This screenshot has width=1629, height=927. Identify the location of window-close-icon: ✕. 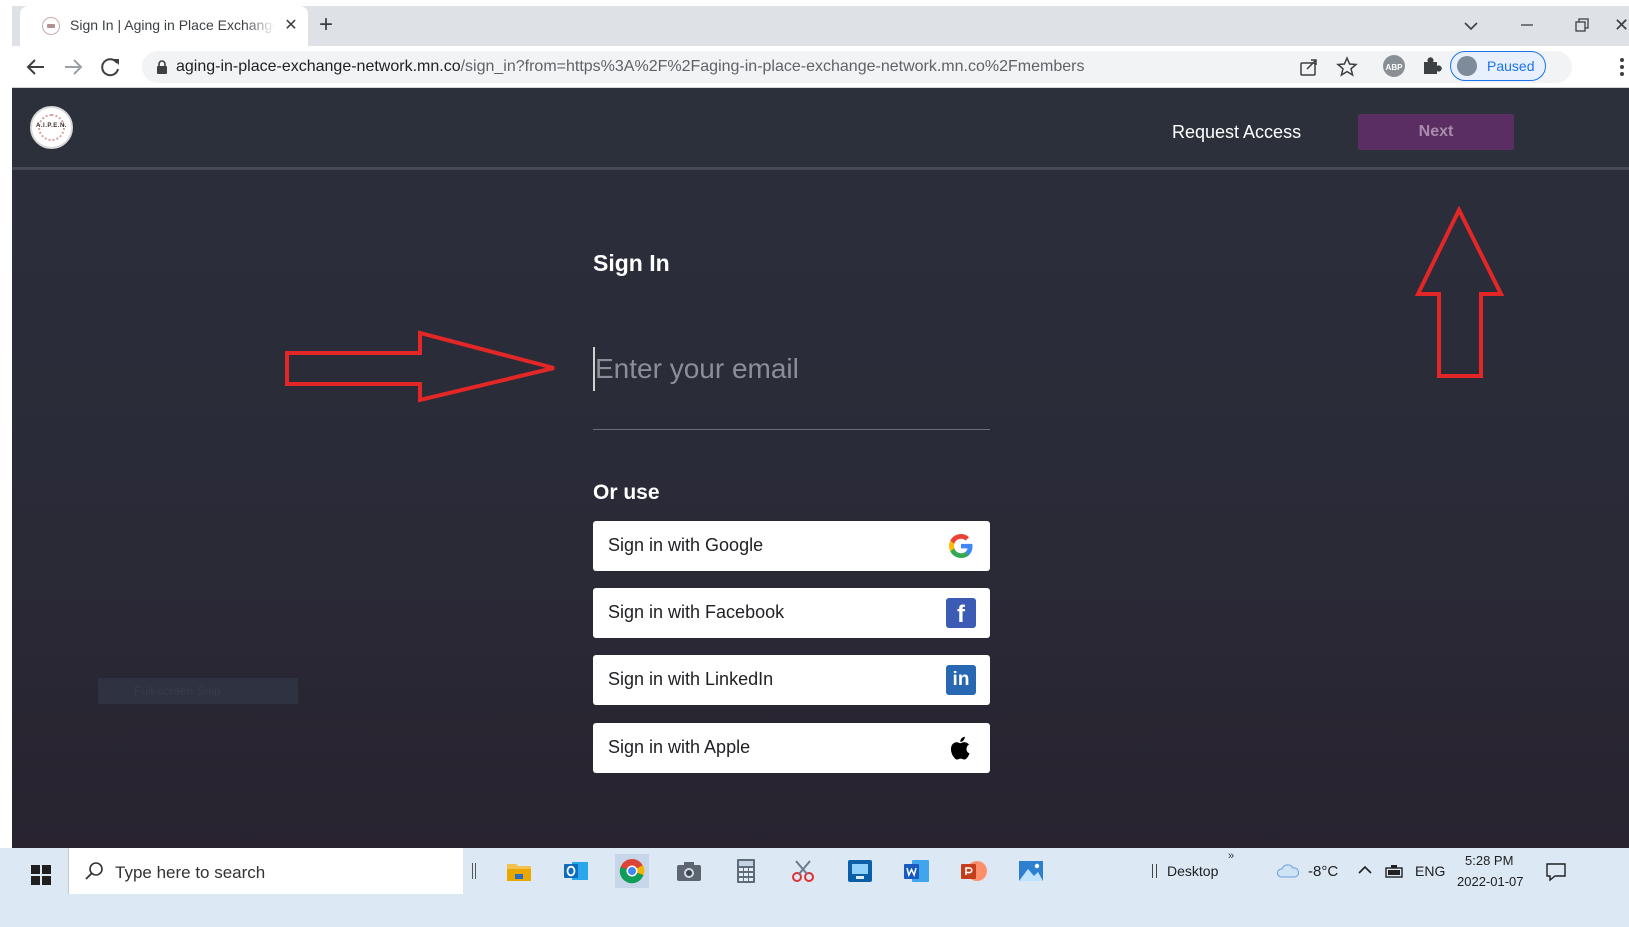
(1621, 25).